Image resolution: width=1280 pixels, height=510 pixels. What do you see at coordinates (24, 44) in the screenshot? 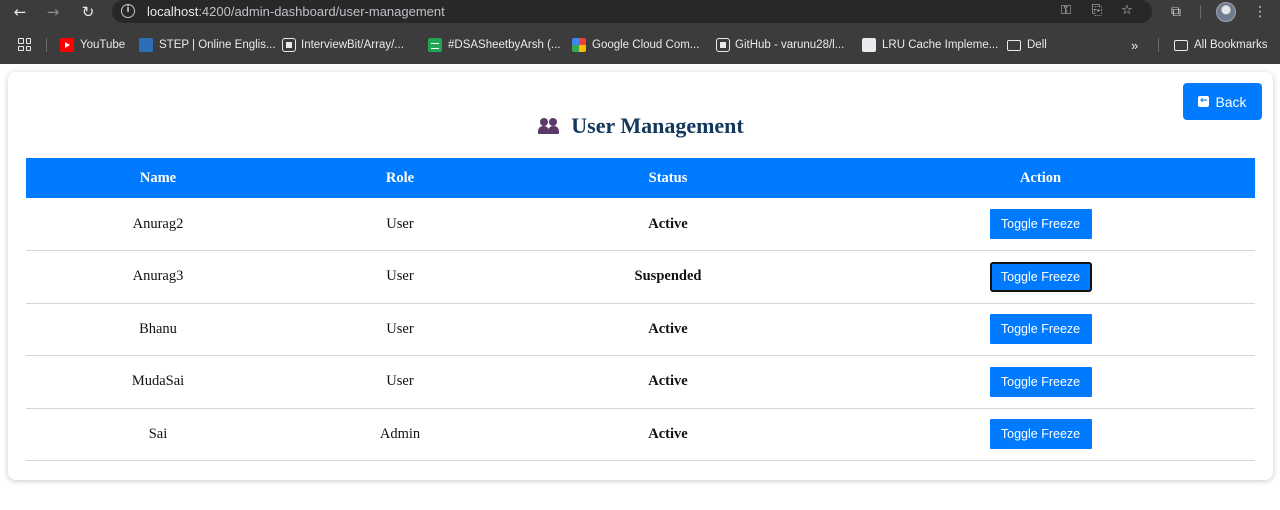
I see `apps-grid-icon` at bounding box center [24, 44].